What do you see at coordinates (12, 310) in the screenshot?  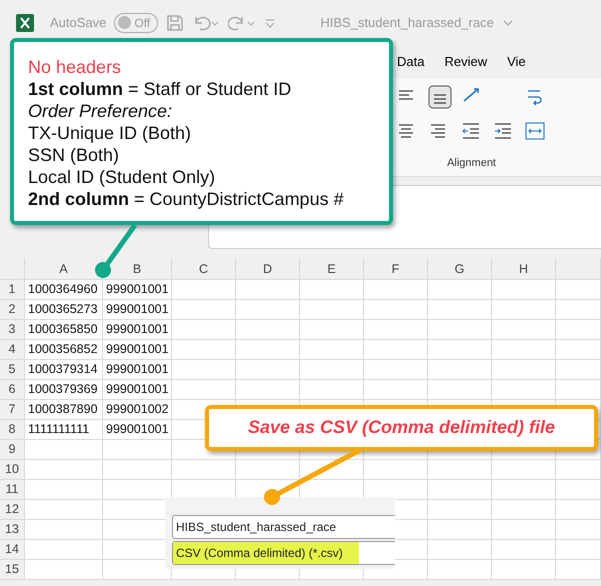 I see `row-header: 2` at bounding box center [12, 310].